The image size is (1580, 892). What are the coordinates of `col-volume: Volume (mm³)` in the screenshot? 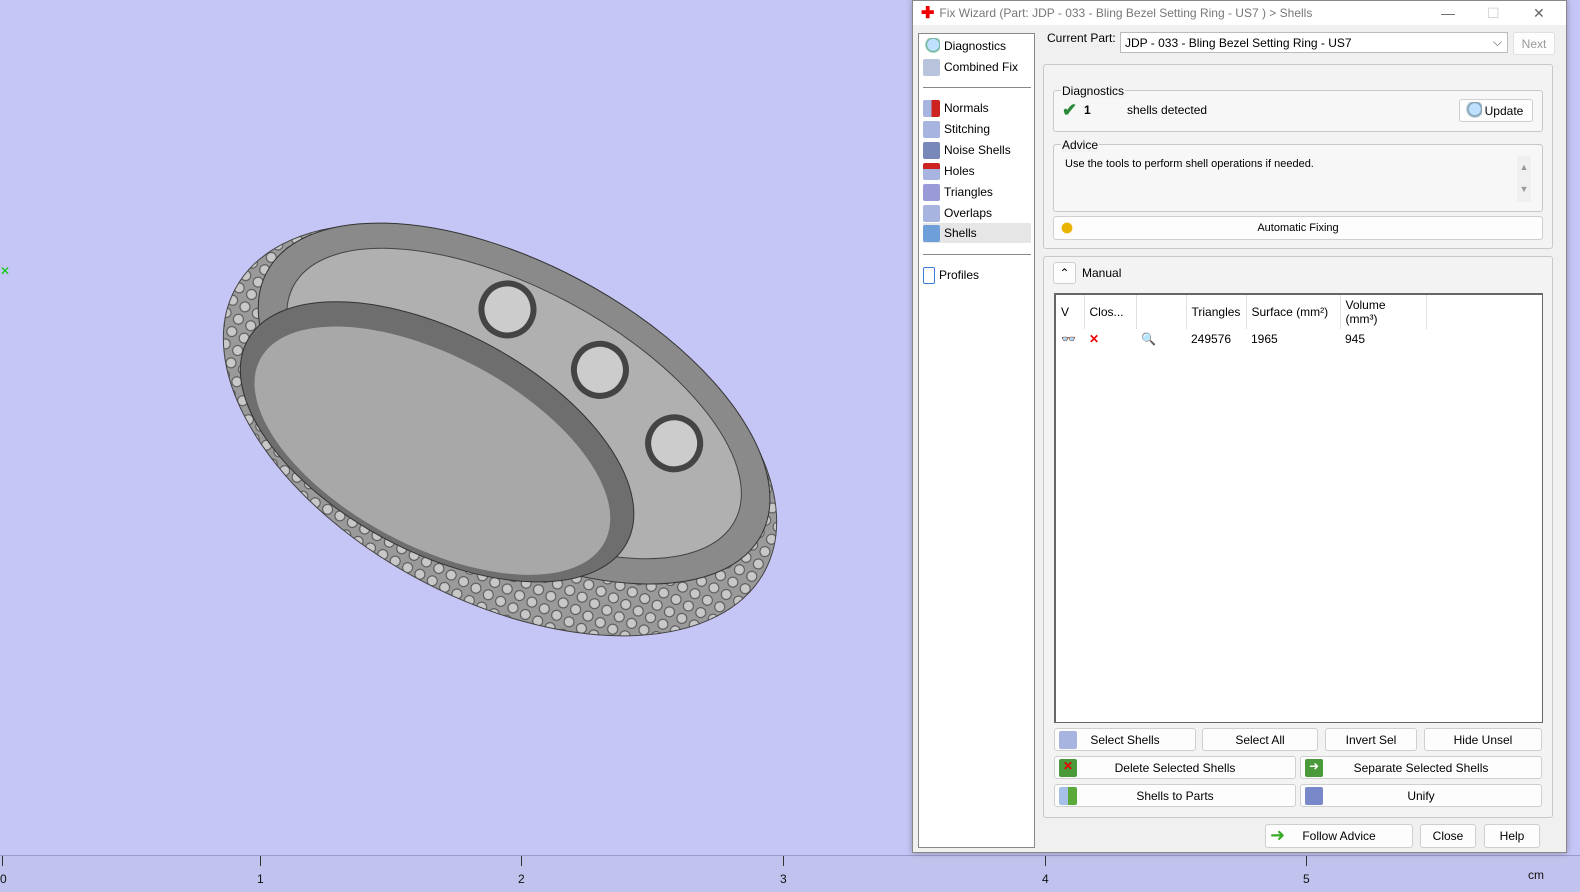 It's located at (1383, 312).